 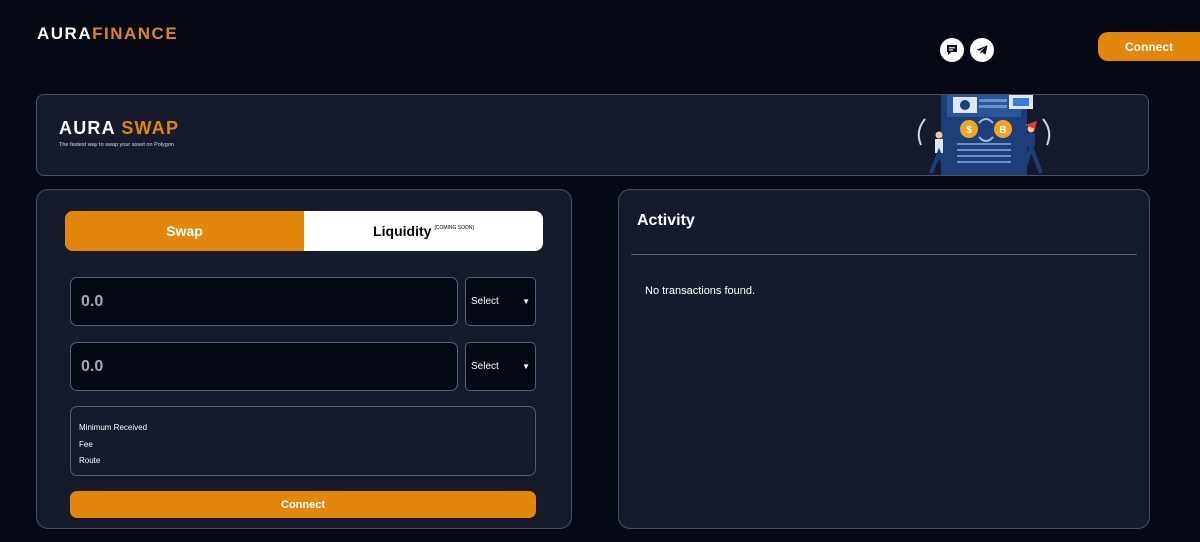 What do you see at coordinates (1149, 46) in the screenshot?
I see `header-connect-button: Connect` at bounding box center [1149, 46].